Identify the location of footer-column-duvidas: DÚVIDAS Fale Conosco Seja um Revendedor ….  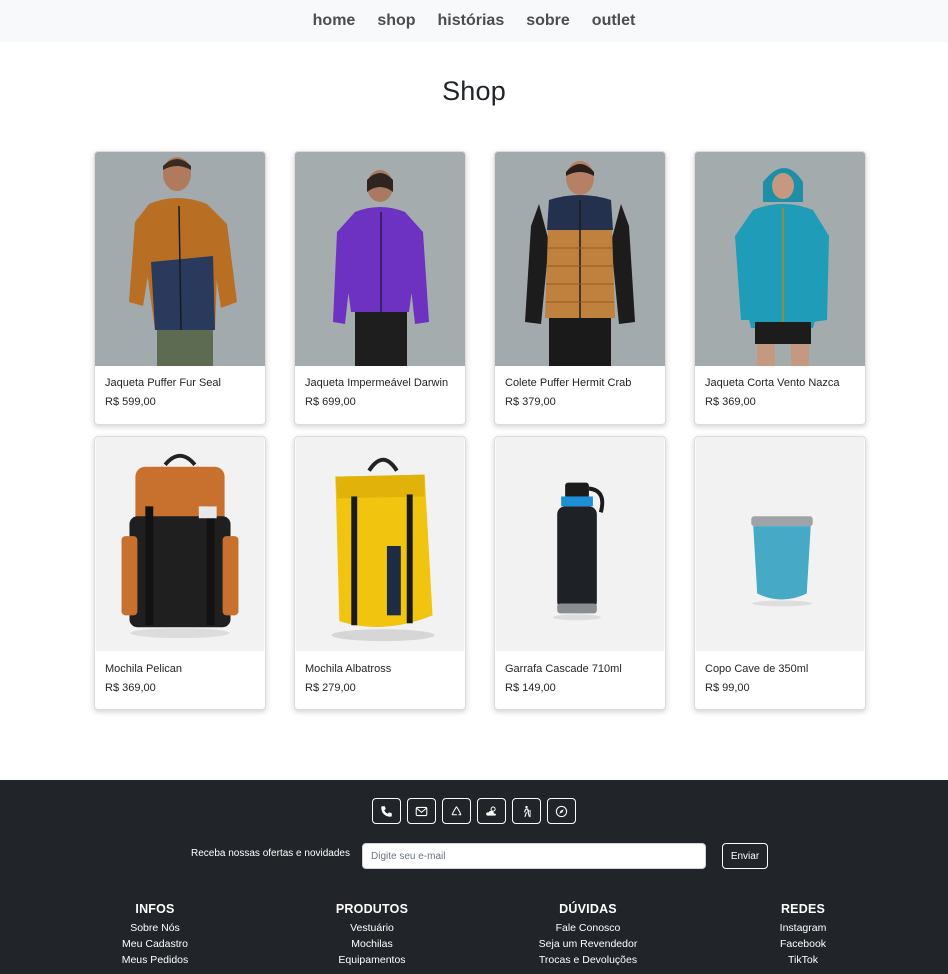
(588, 935).